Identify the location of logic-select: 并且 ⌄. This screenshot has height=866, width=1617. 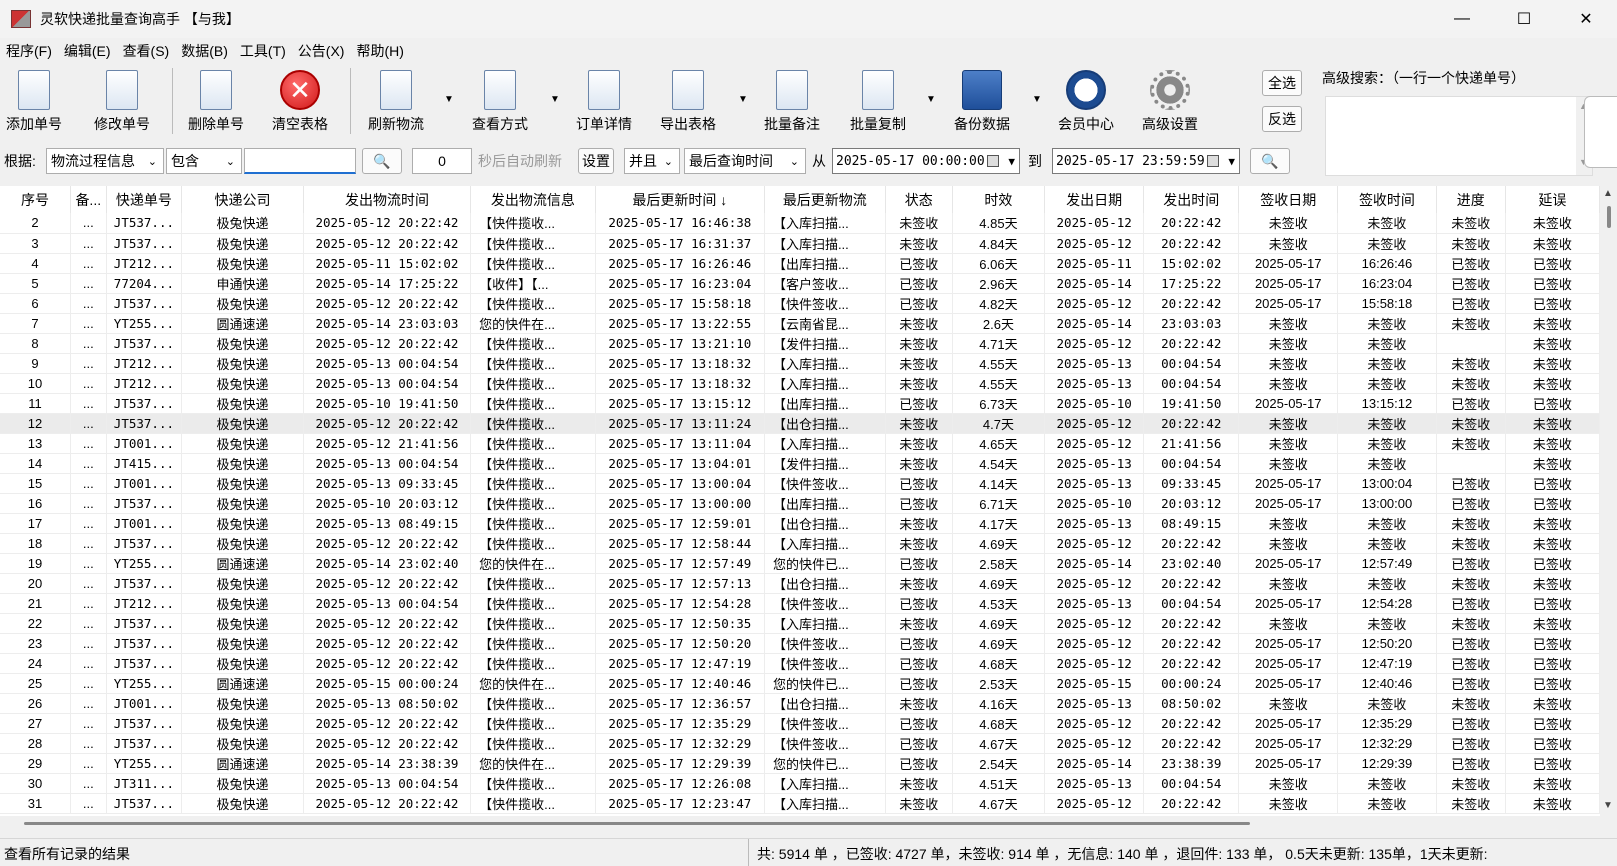
(652, 161).